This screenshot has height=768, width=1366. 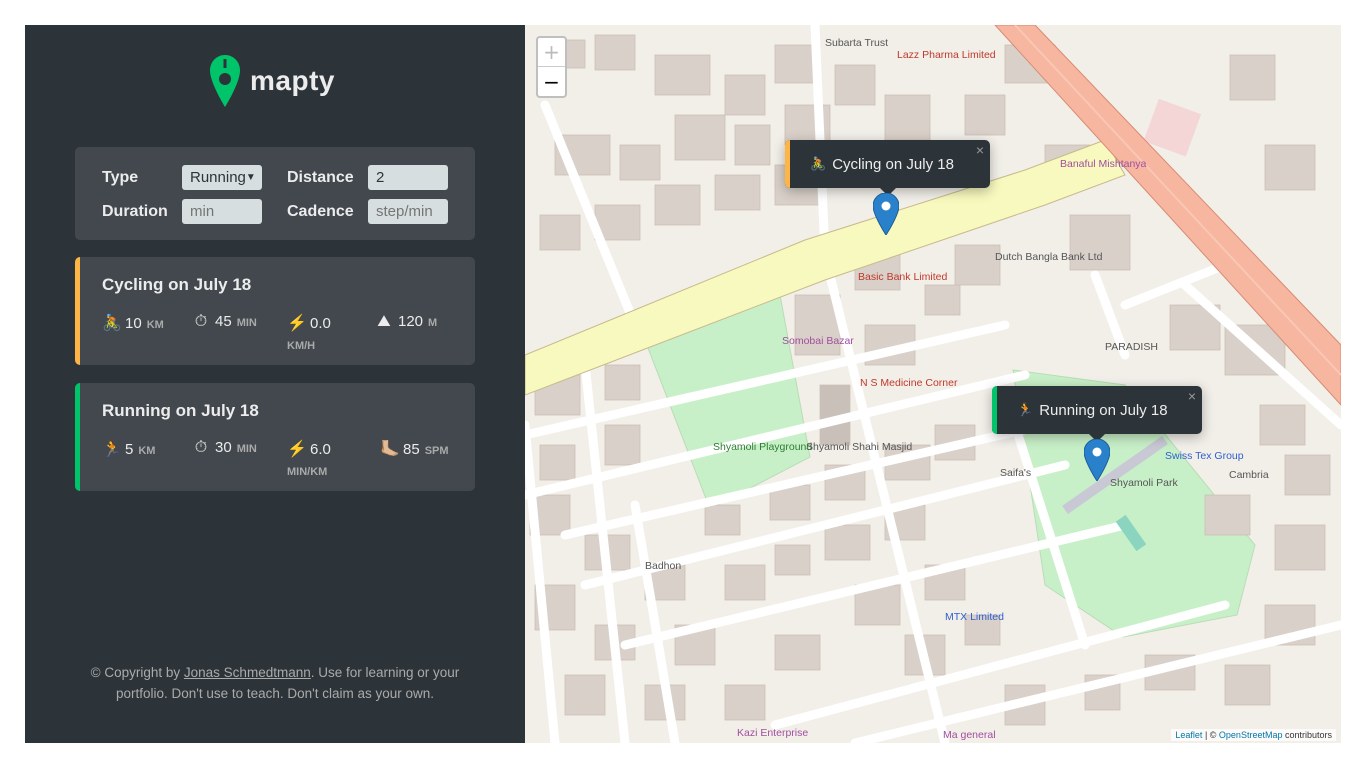 I want to click on type-select-value: Running, so click(x=218, y=177).